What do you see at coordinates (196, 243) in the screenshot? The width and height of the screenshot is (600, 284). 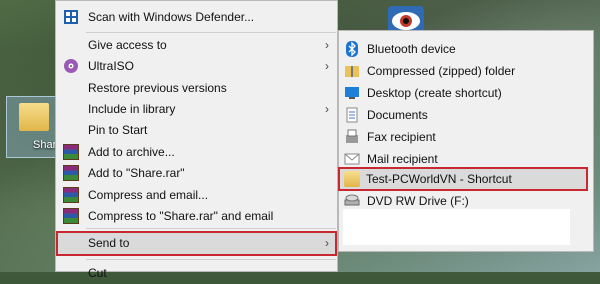 I see `menu-item-send-to: Send to ›` at bounding box center [196, 243].